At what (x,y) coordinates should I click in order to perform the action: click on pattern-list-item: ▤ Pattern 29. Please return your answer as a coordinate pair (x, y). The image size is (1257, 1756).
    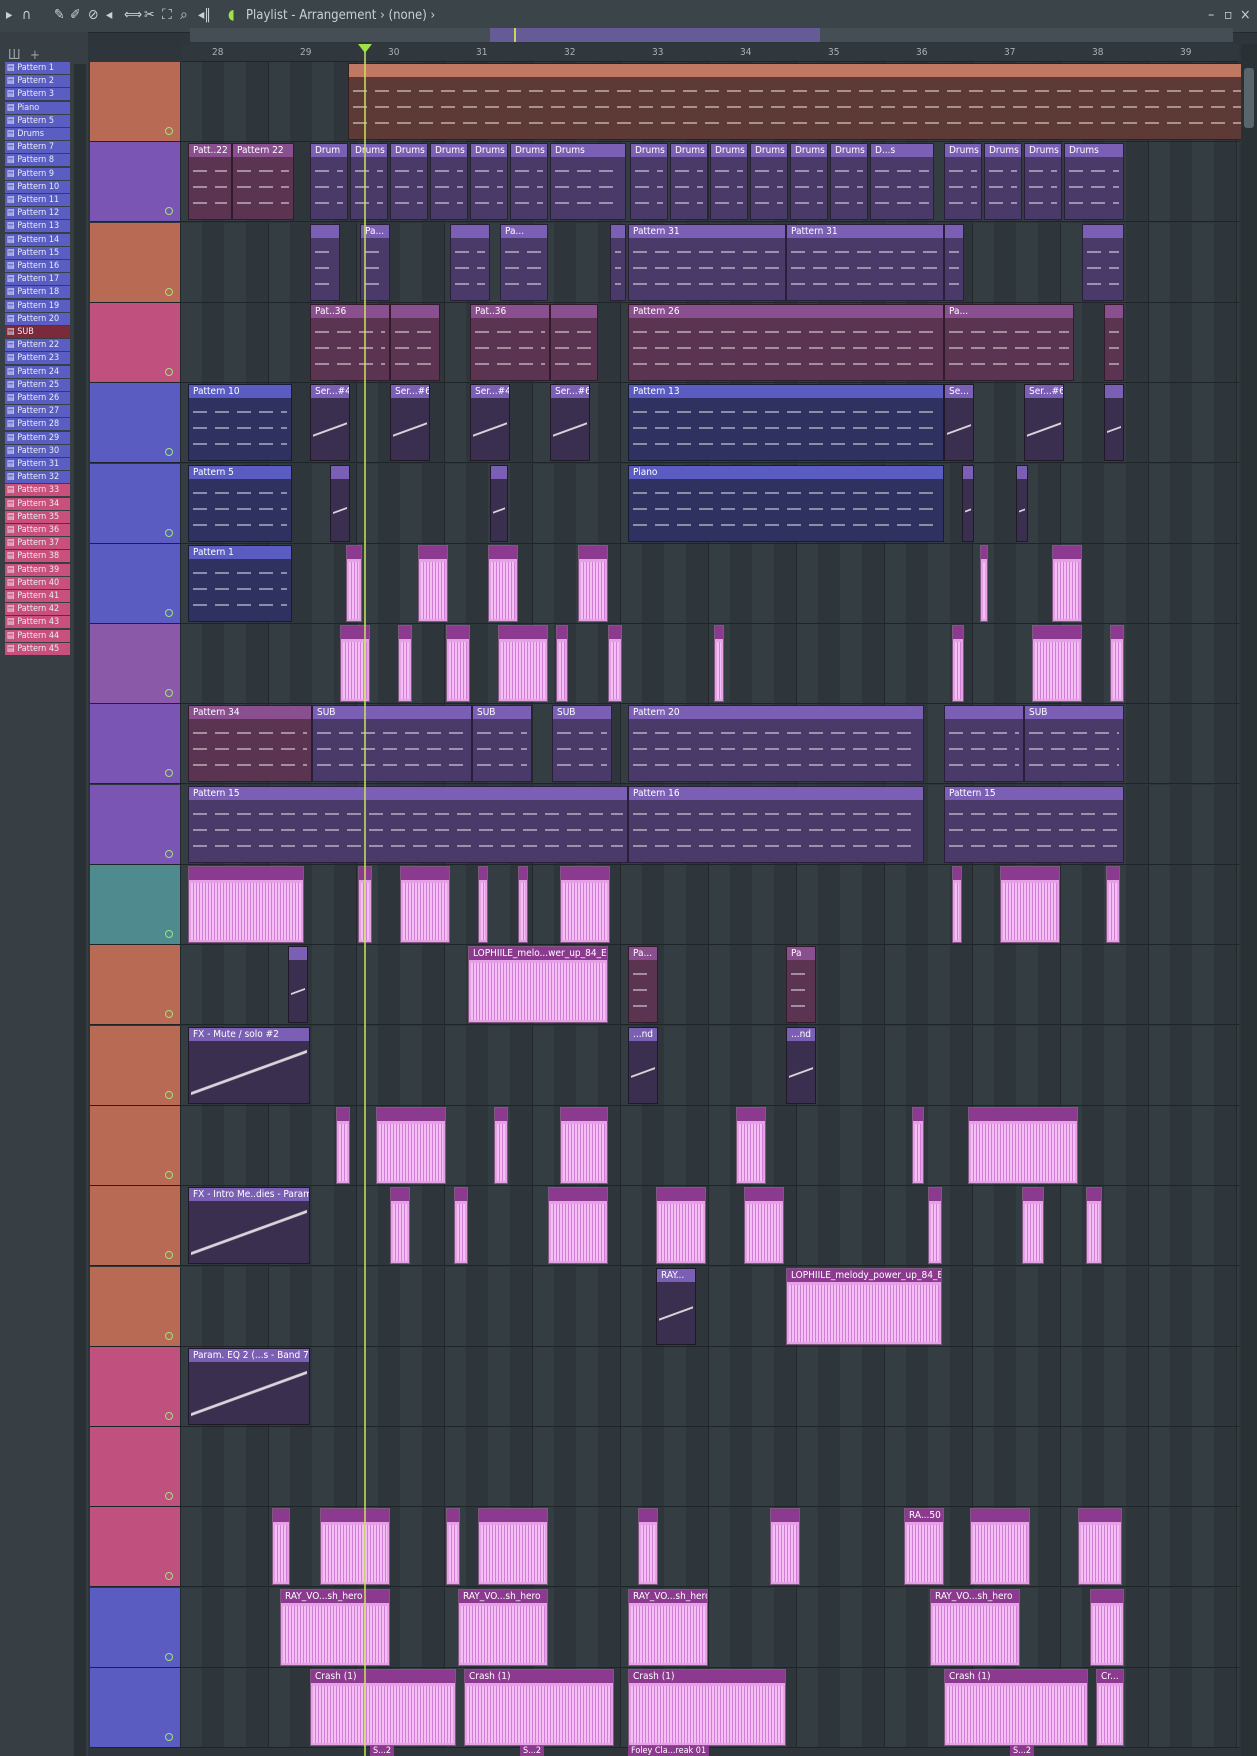
    Looking at the image, I should click on (37, 437).